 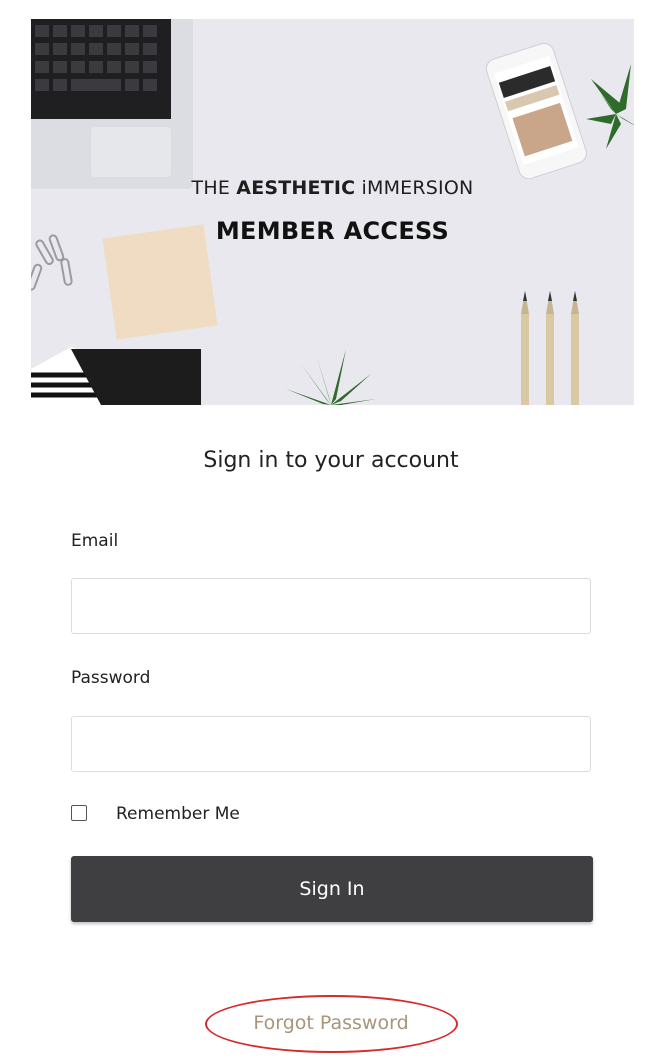 I want to click on remember-me-checkbox, so click(x=79, y=813).